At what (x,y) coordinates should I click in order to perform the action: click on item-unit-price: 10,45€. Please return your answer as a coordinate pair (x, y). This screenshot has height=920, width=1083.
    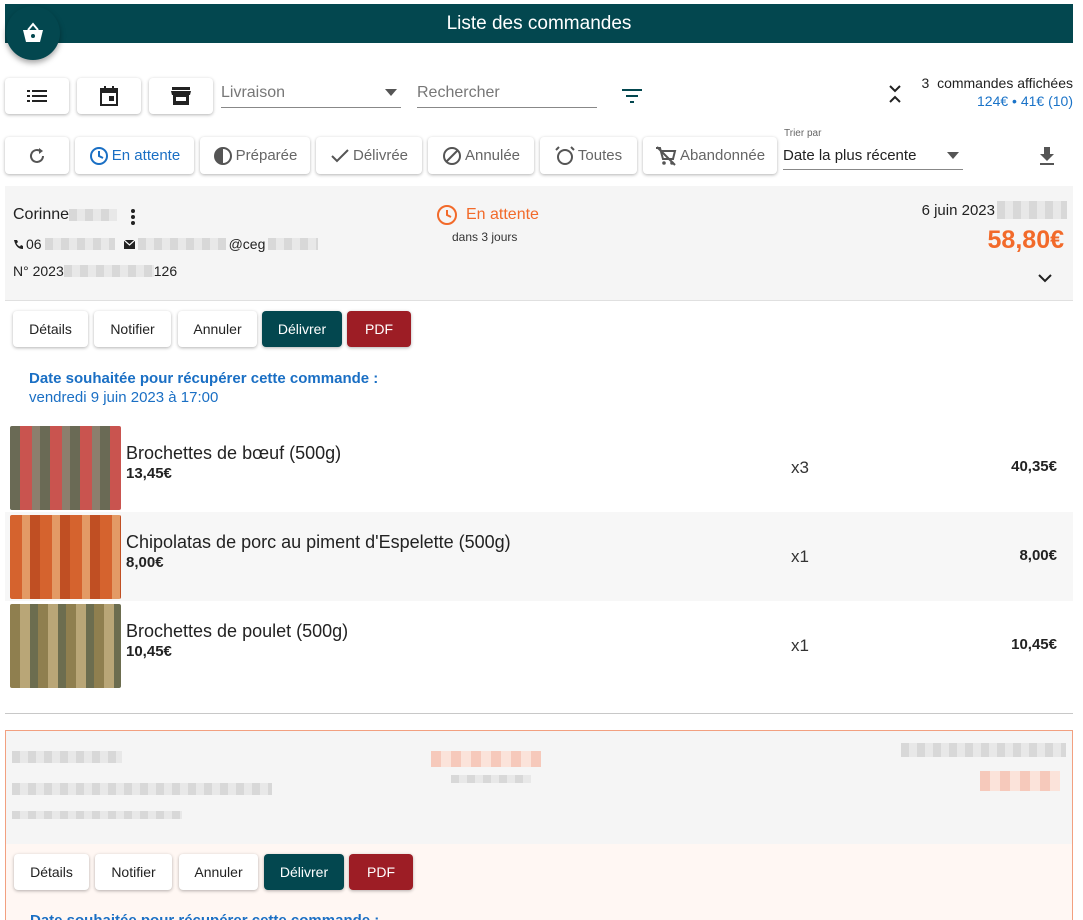
    Looking at the image, I should click on (149, 651).